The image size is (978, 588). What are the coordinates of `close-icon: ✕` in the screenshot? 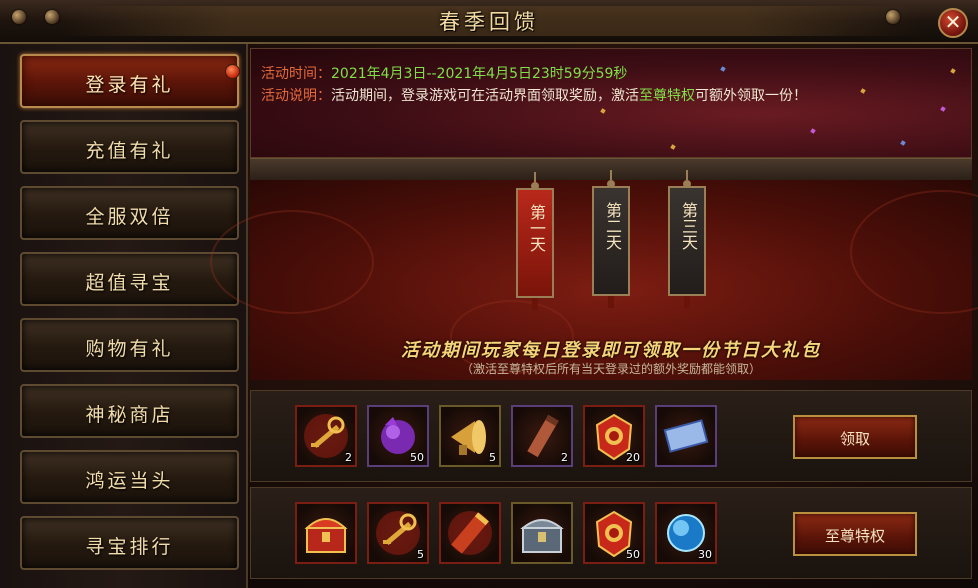 It's located at (953, 22).